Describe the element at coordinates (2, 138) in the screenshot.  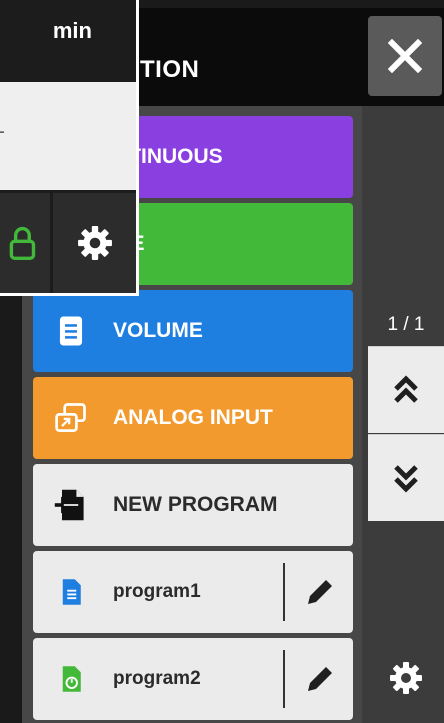
I see `overlay-menu-item-label: T` at that location.